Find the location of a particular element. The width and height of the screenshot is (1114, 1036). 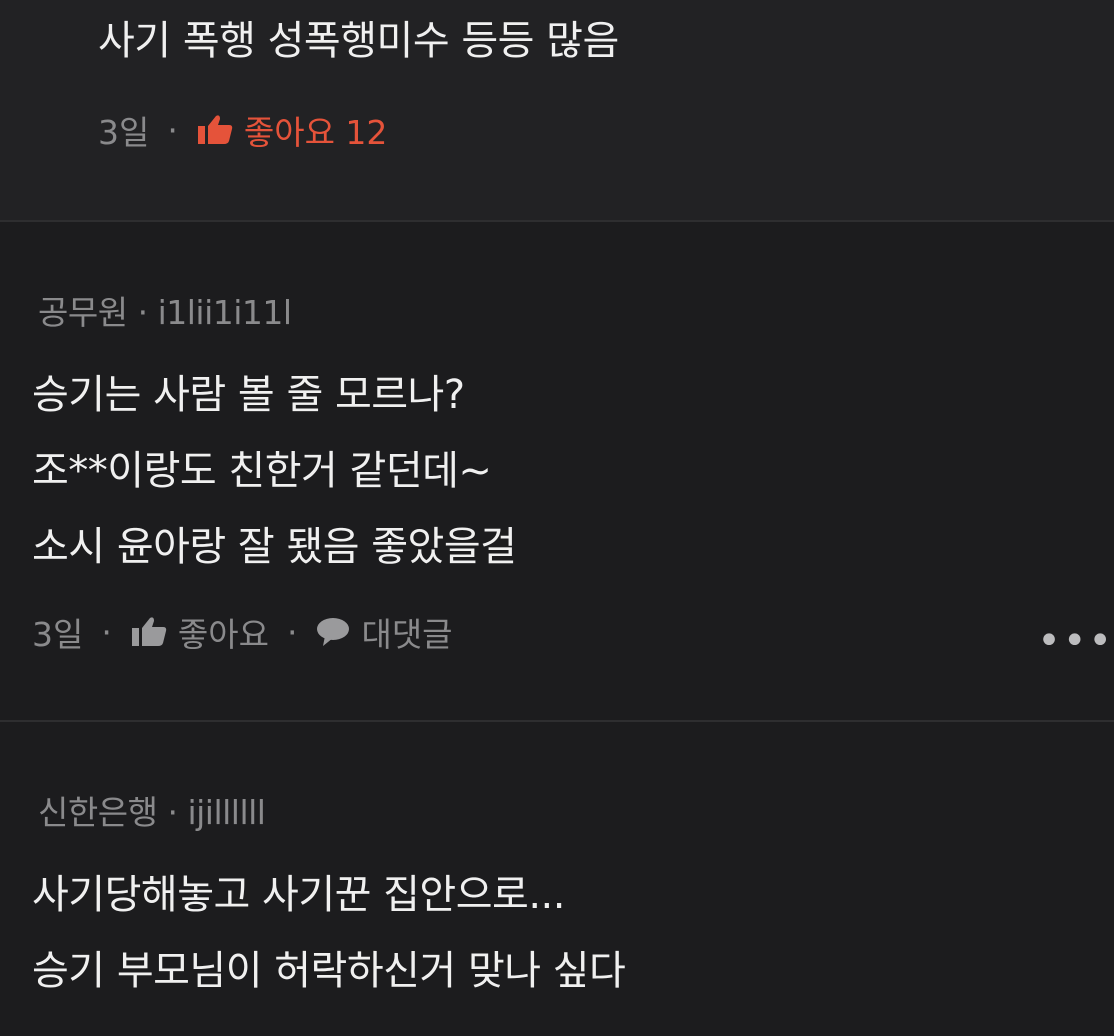

like-label: 좋아요 12 is located at coordinates (315, 132).